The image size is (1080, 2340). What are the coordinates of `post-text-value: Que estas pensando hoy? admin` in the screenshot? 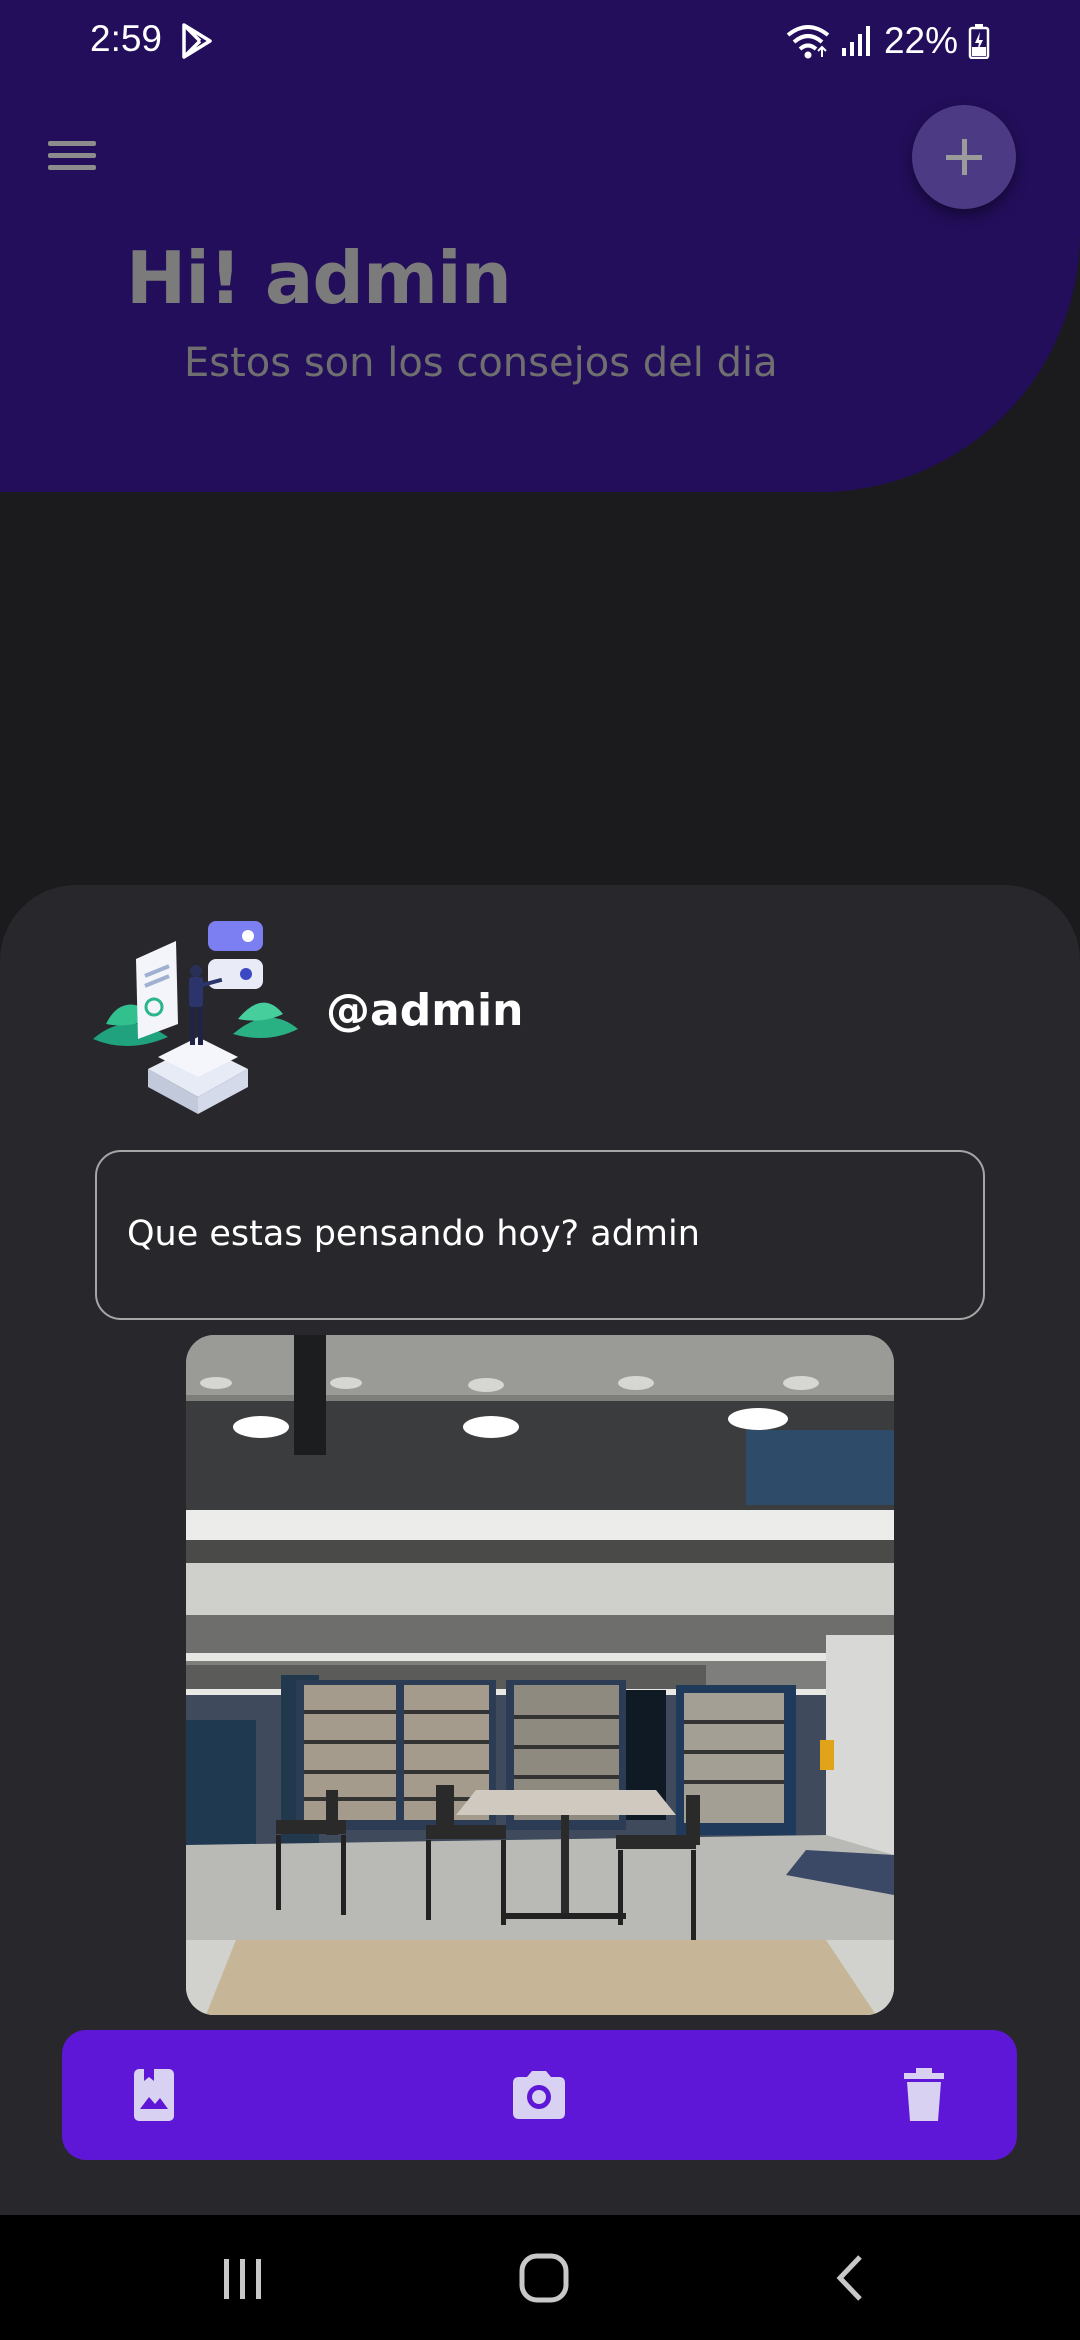 It's located at (413, 1234).